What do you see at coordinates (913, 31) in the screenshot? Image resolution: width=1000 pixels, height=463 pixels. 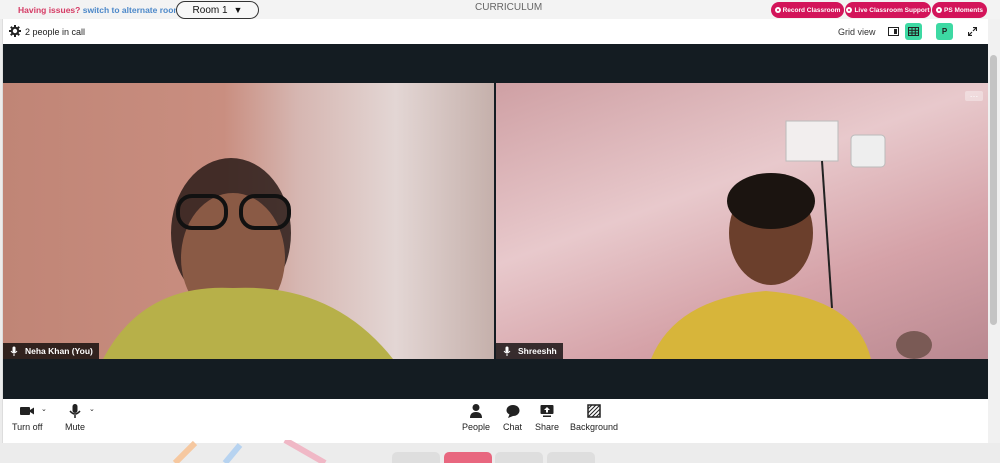 I see `grid-view-icon` at bounding box center [913, 31].